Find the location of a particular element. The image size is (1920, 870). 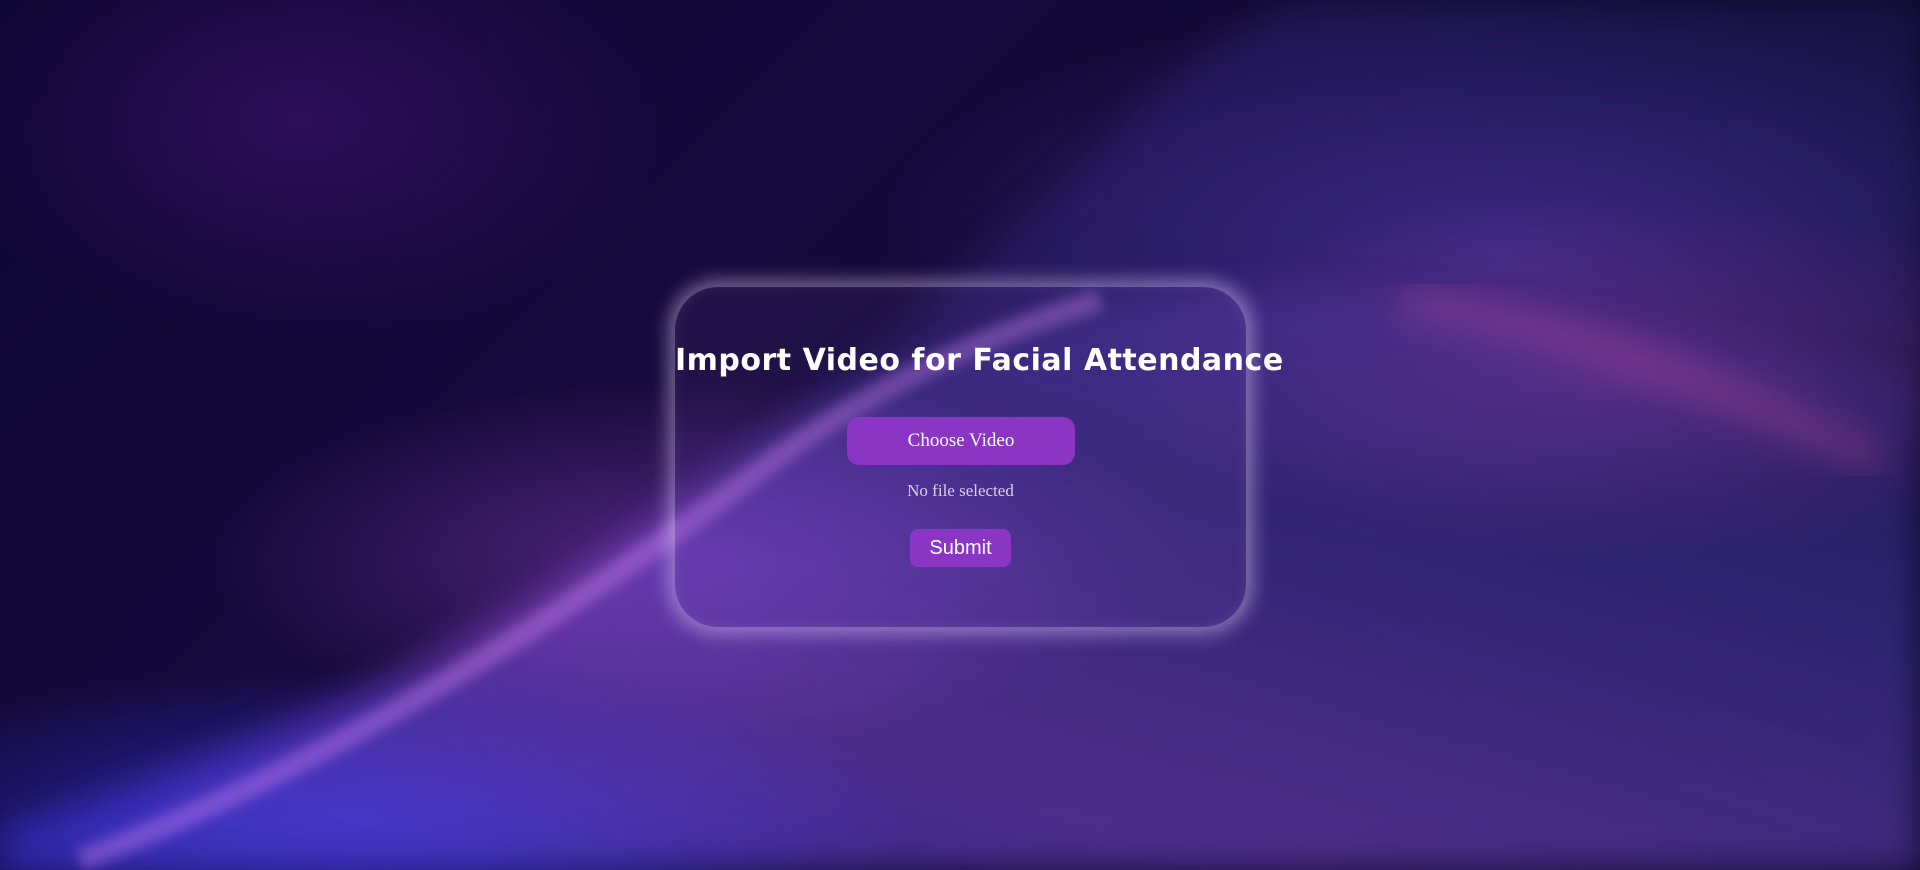

choose-video-button: Choose Video is located at coordinates (961, 441).